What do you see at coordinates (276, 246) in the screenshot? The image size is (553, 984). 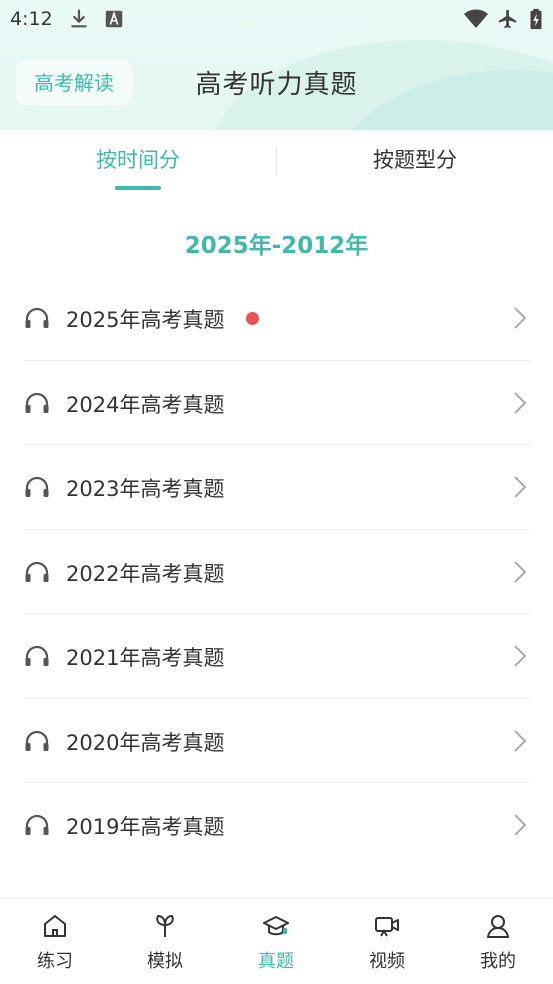 I see `section-heading: 2025年-2012年` at bounding box center [276, 246].